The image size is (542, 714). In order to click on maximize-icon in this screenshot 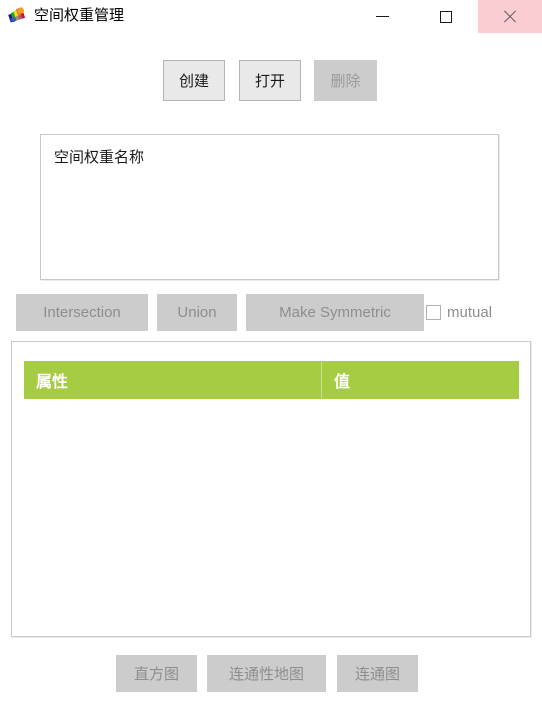, I will do `click(446, 16)`.